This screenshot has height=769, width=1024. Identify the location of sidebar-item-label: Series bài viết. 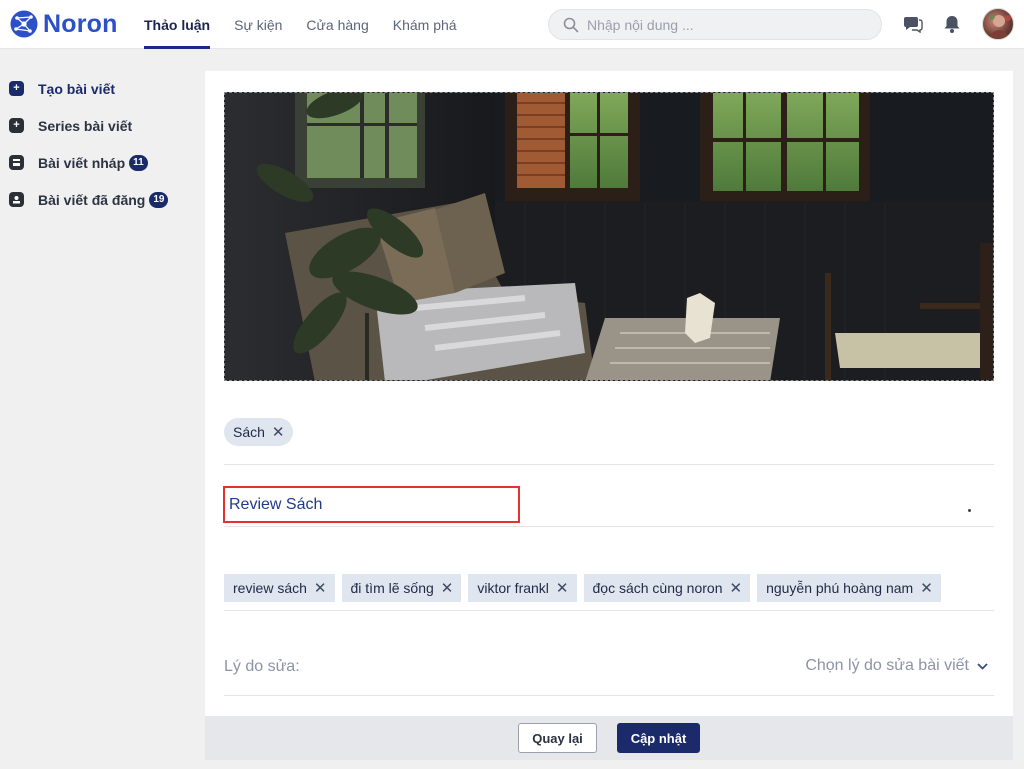
(85, 125).